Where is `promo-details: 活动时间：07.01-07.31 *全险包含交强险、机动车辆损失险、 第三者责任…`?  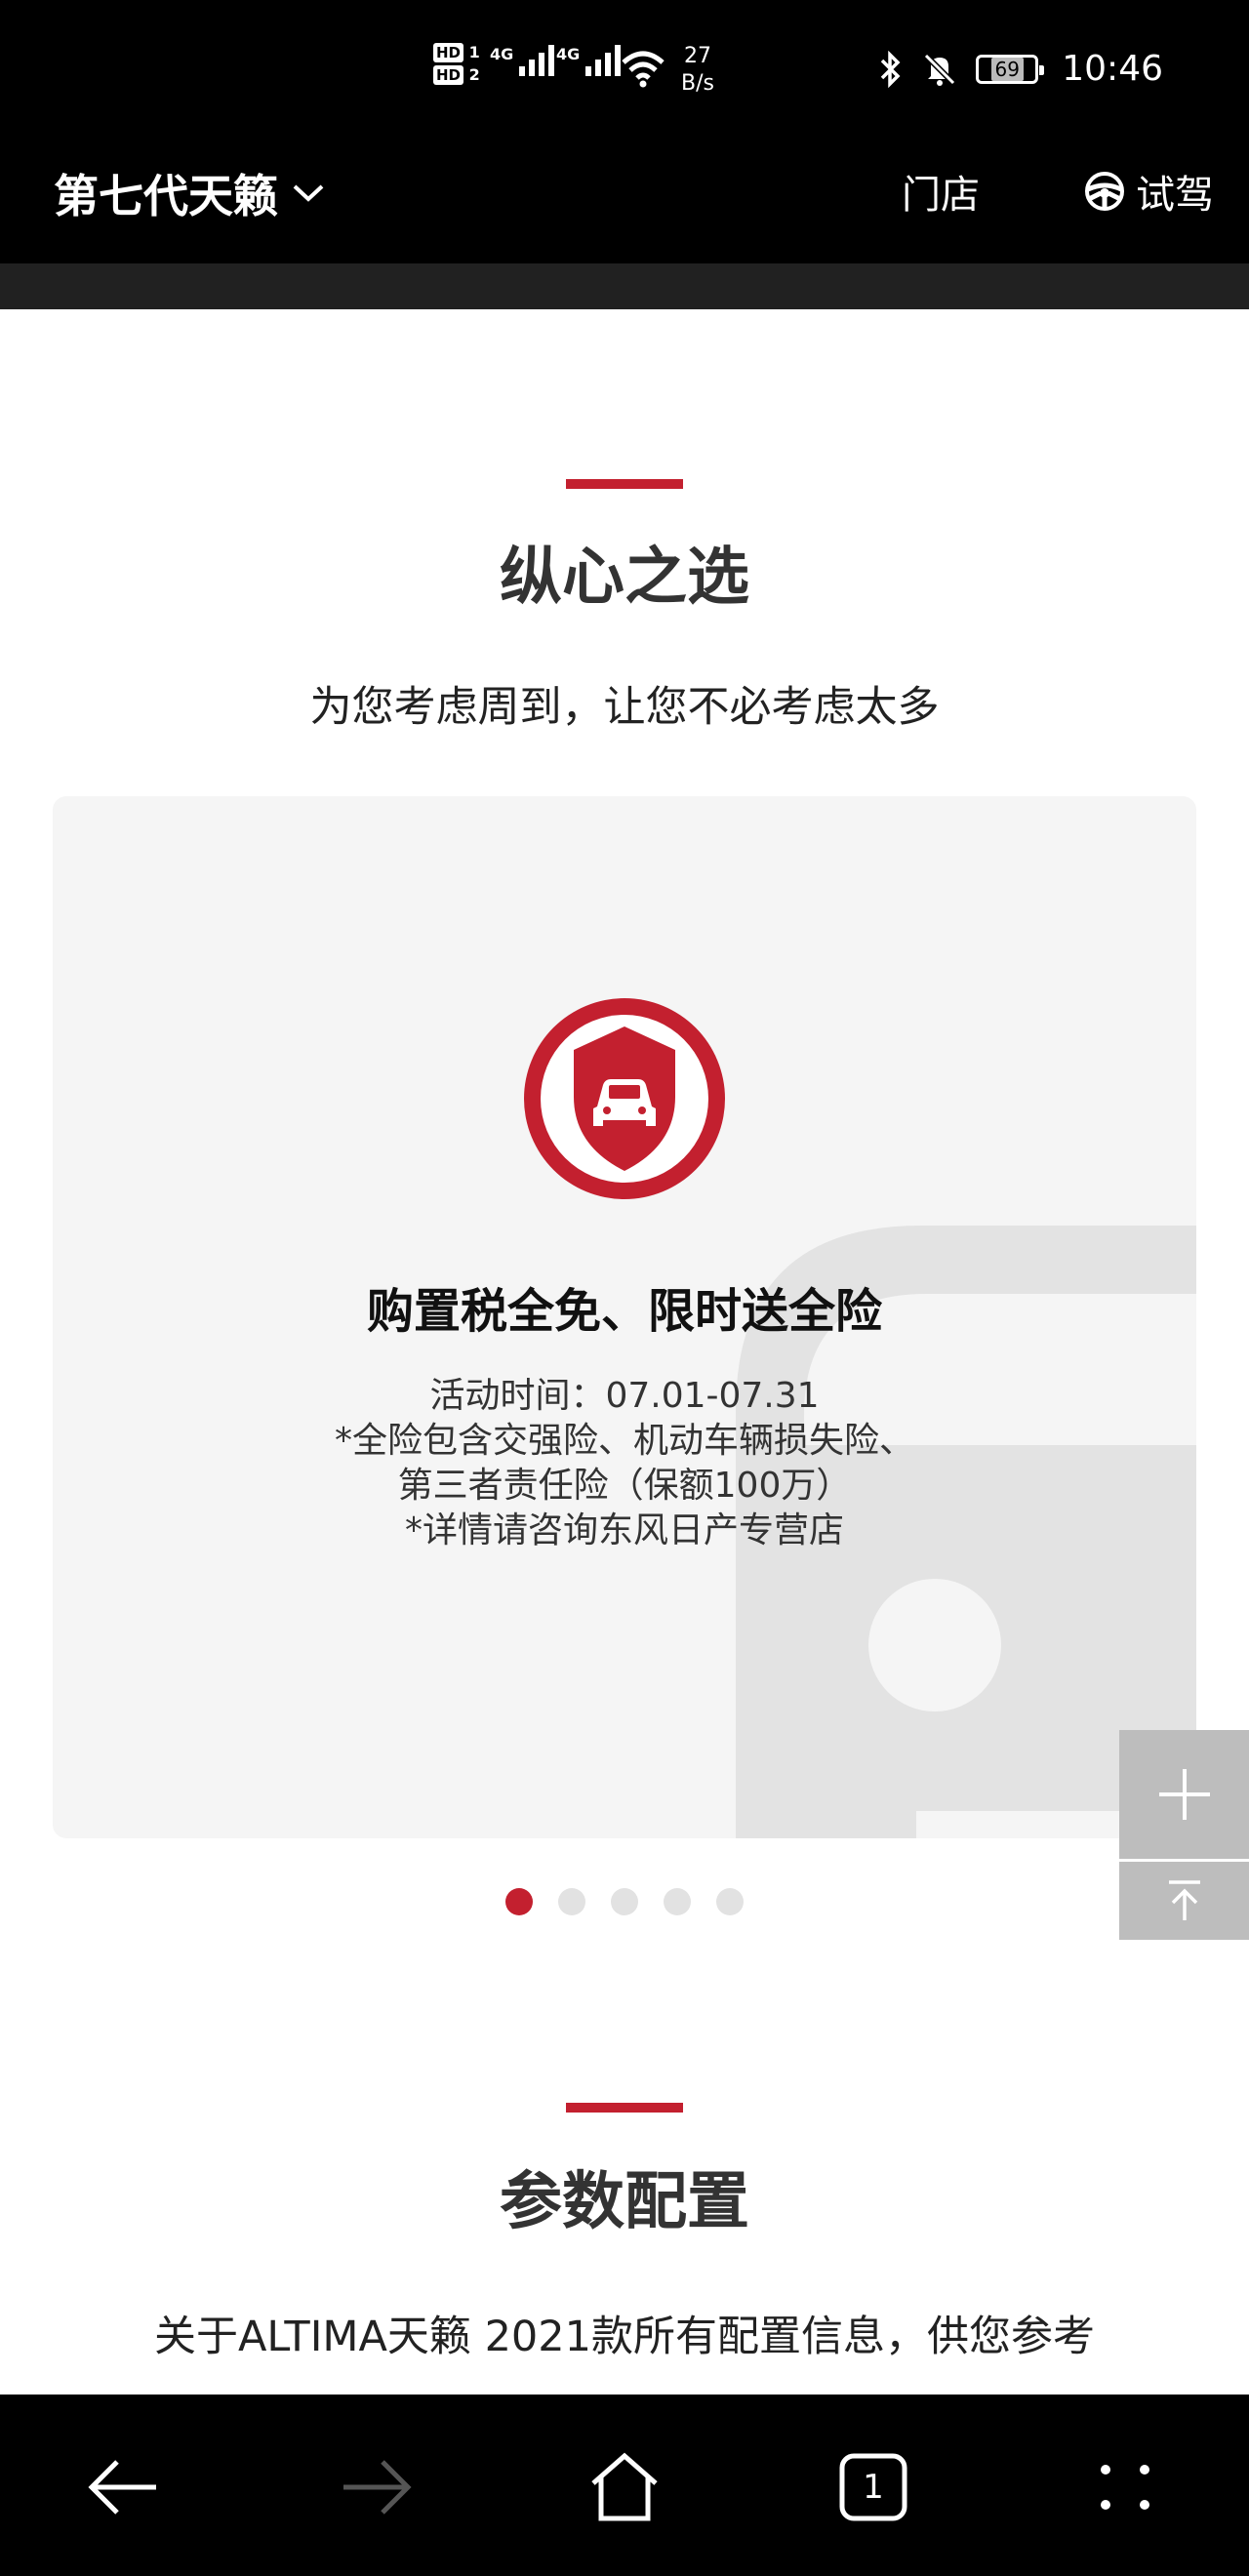 promo-details: 活动时间：07.01-07.31 *全险包含交强险、机动车辆损失险、 第三者责任… is located at coordinates (624, 1463).